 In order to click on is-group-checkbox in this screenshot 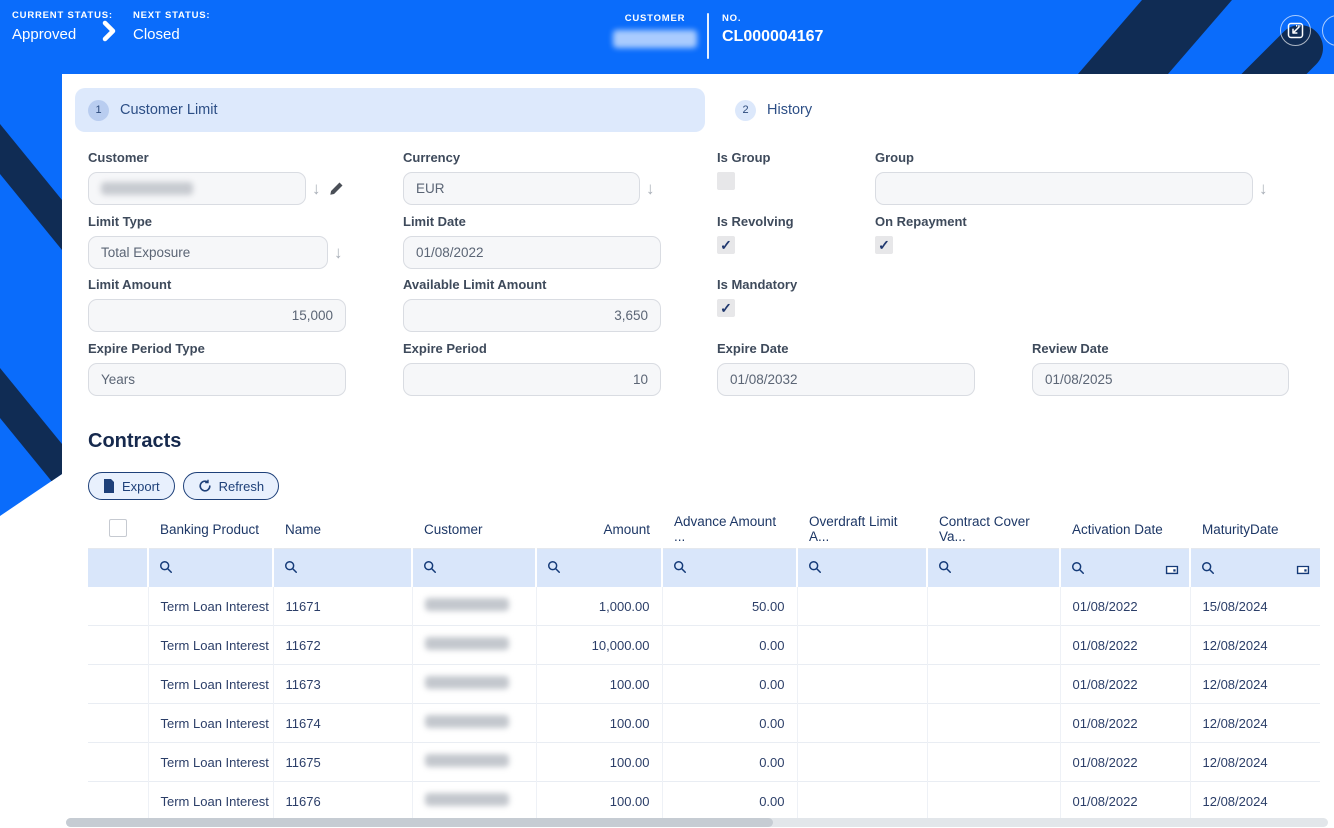, I will do `click(726, 181)`.